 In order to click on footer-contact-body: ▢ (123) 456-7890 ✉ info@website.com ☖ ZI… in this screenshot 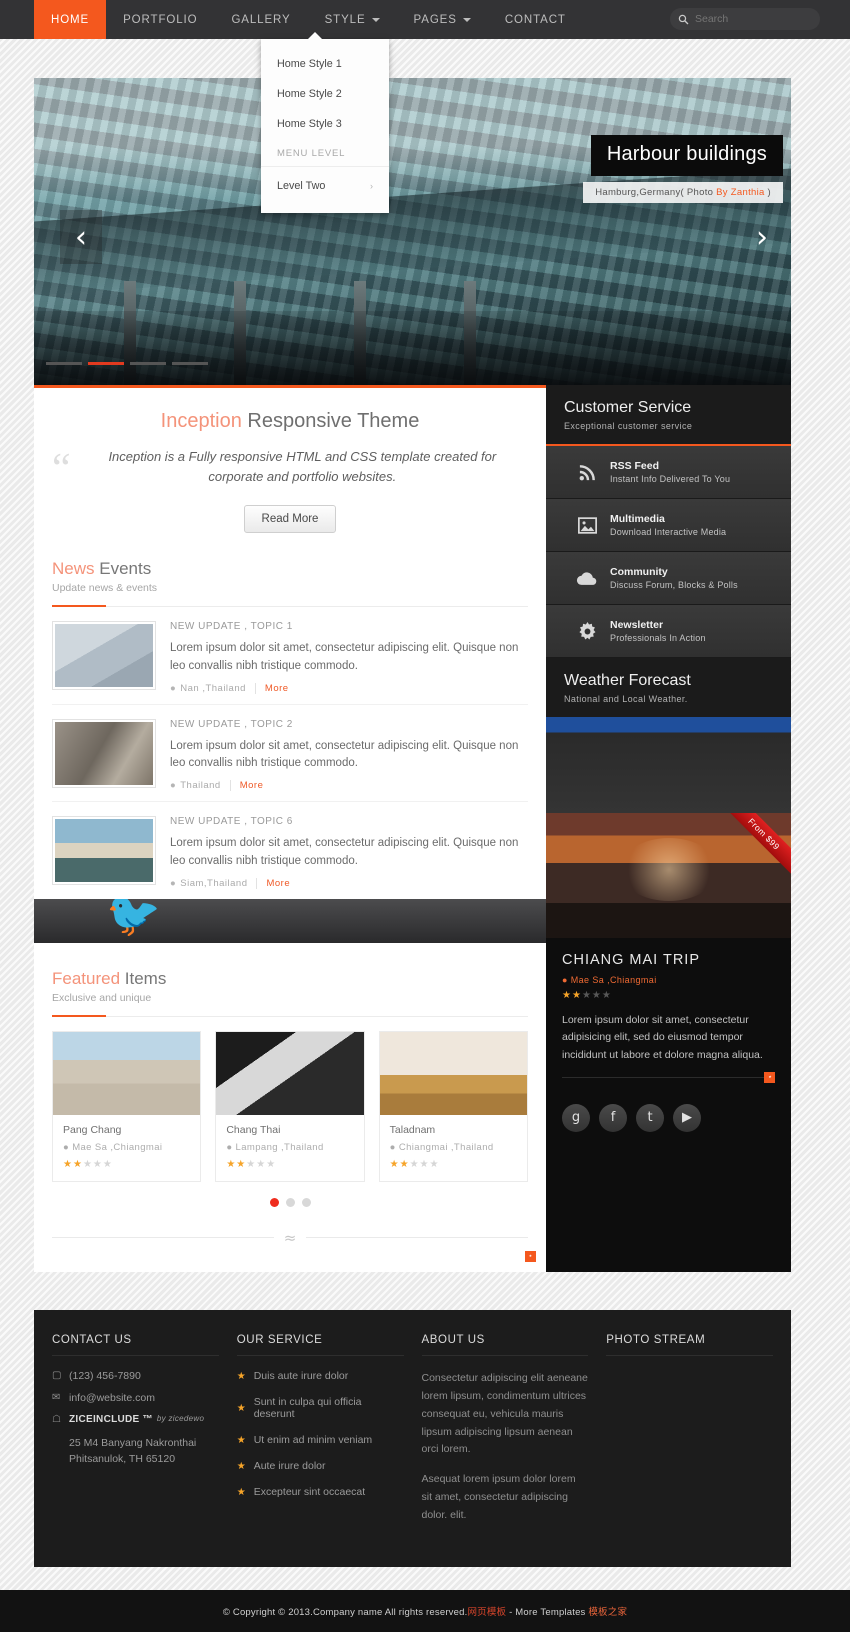, I will do `click(135, 1412)`.